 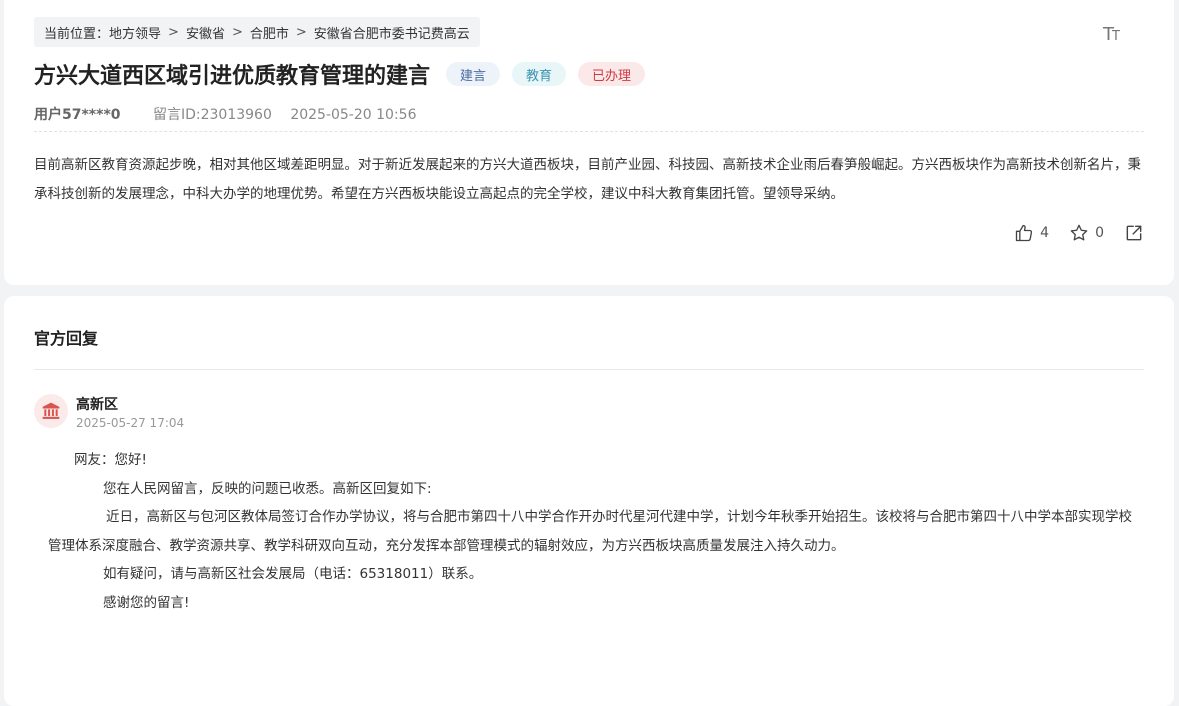 I want to click on font-size-icon: TT, so click(x=1111, y=34).